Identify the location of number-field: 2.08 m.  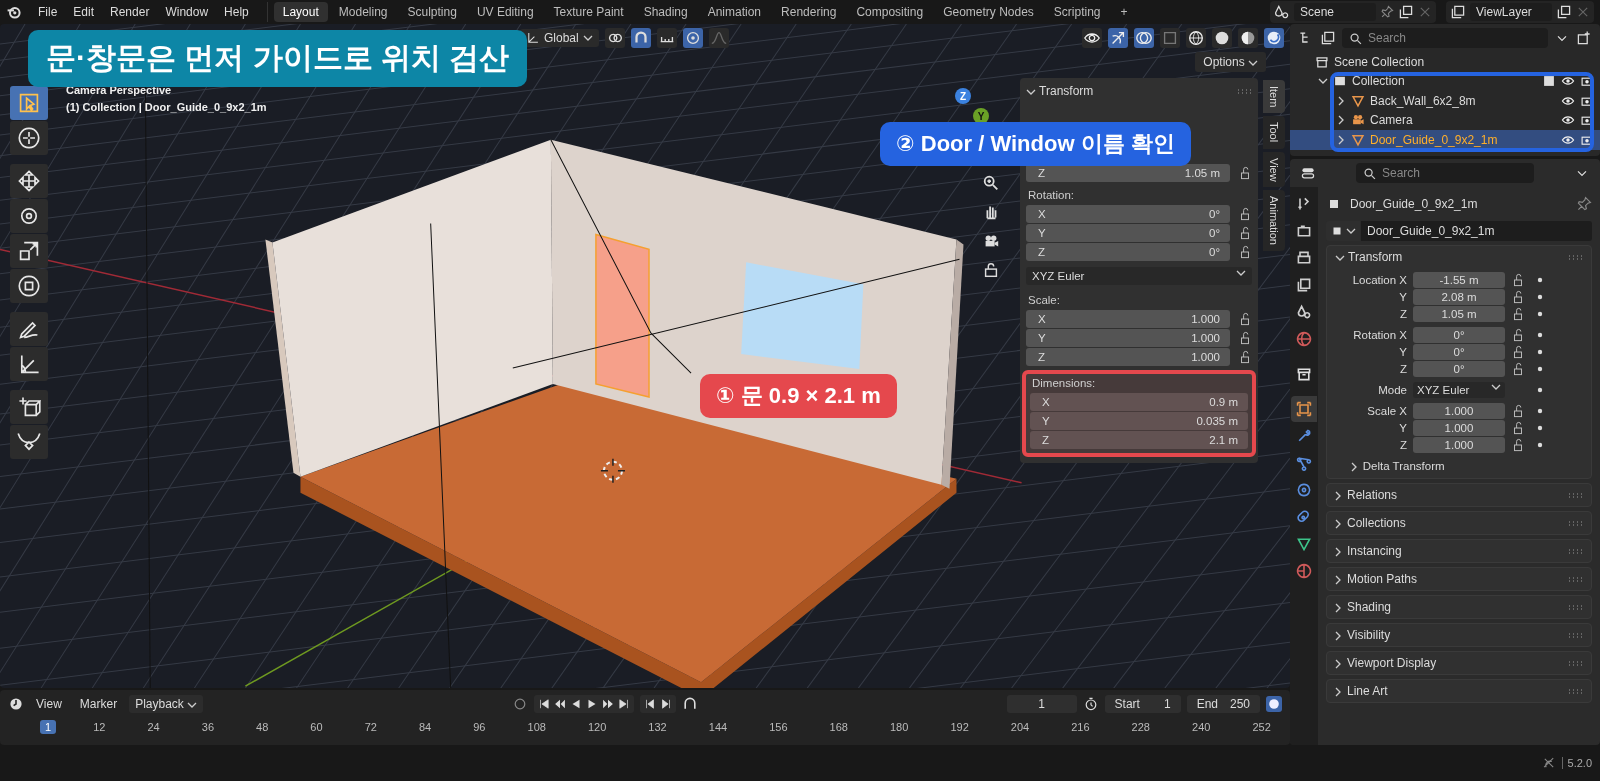
(1459, 297).